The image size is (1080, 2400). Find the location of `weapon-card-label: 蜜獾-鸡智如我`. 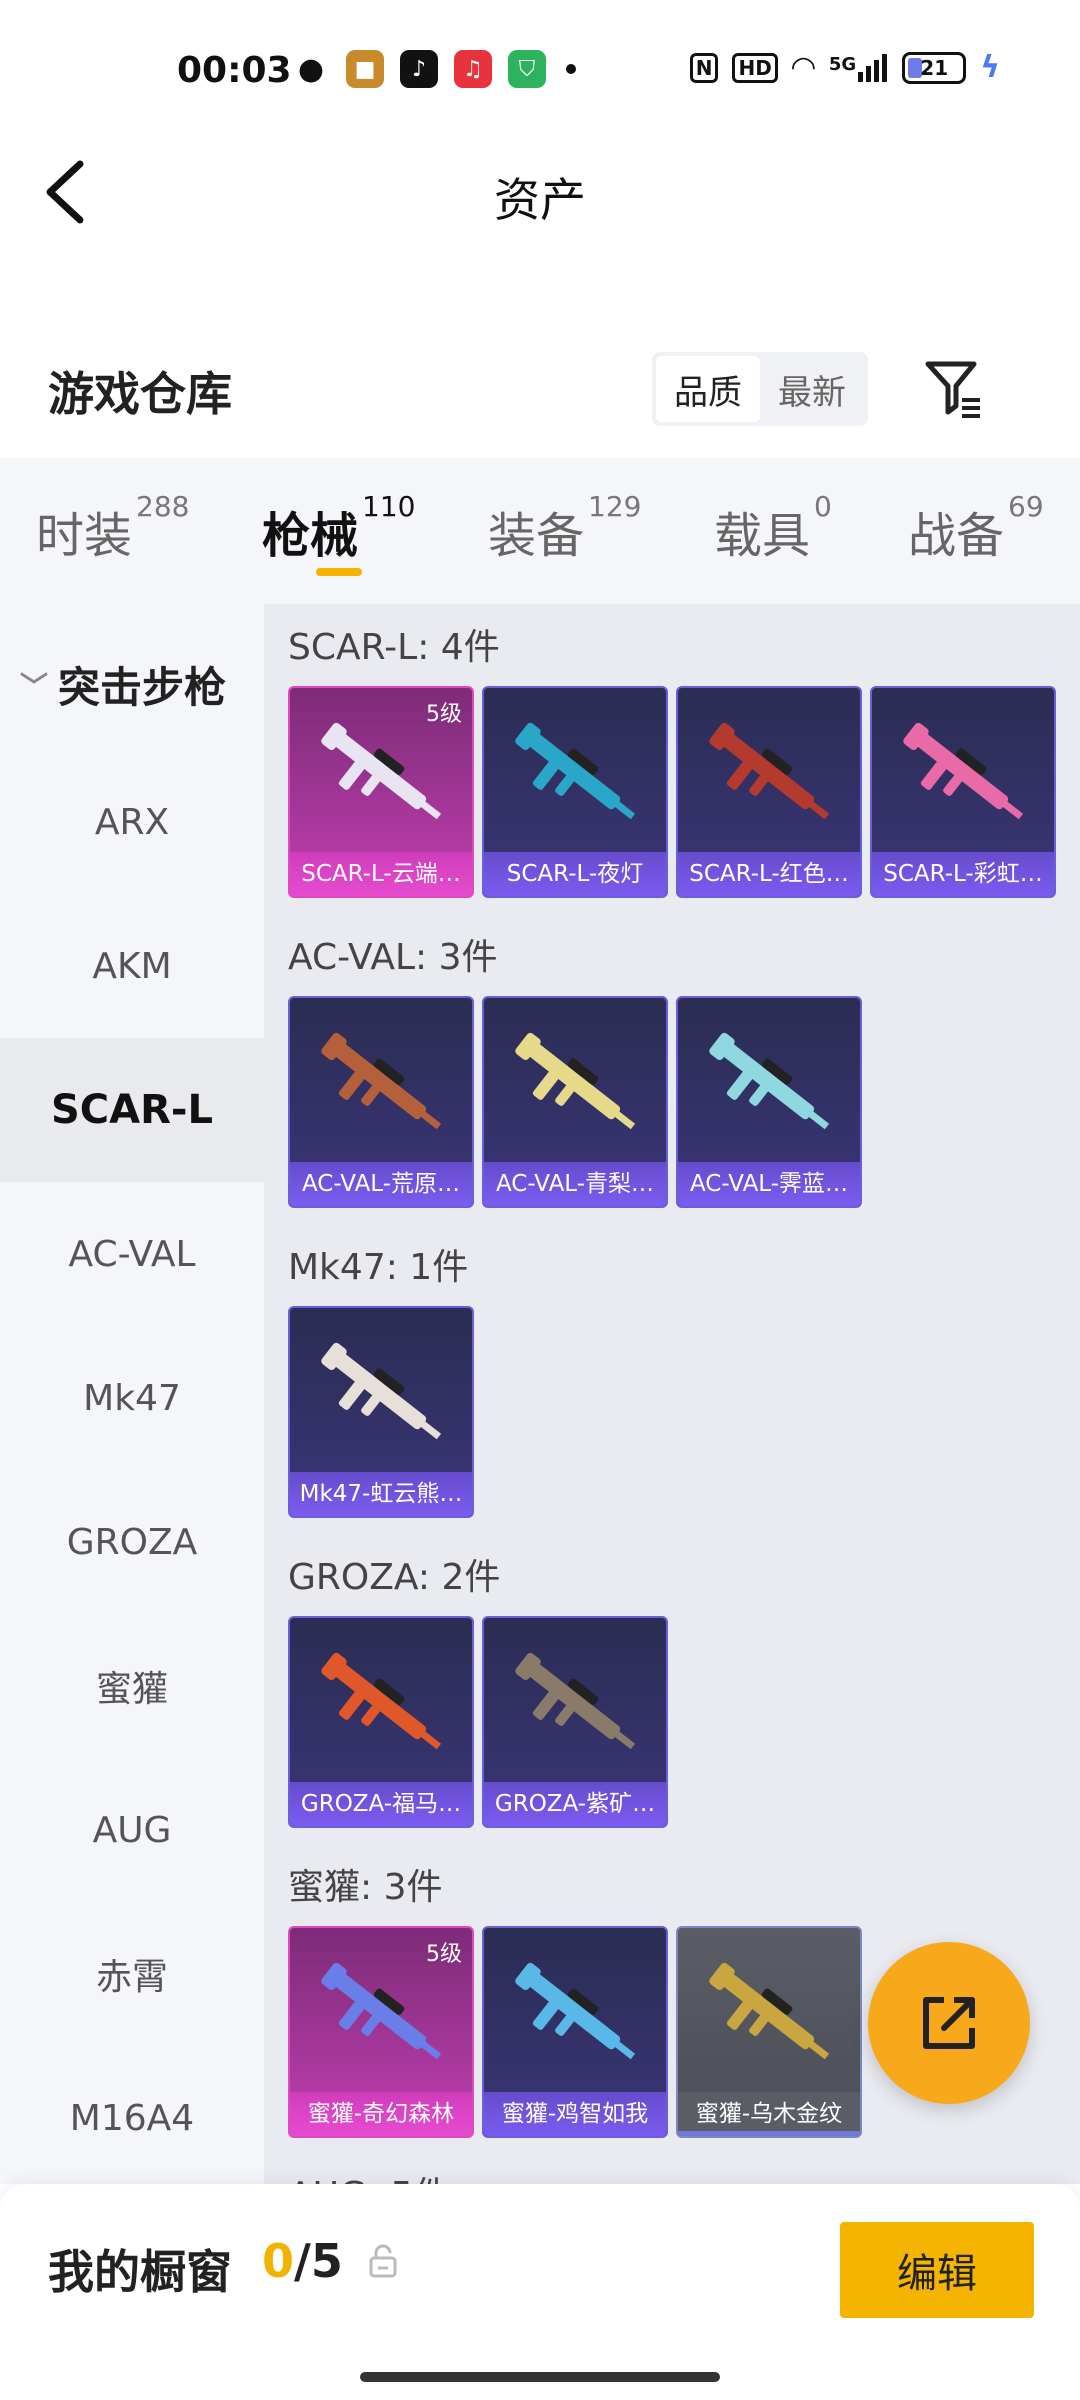

weapon-card-label: 蜜獾-鸡智如我 is located at coordinates (575, 2114).